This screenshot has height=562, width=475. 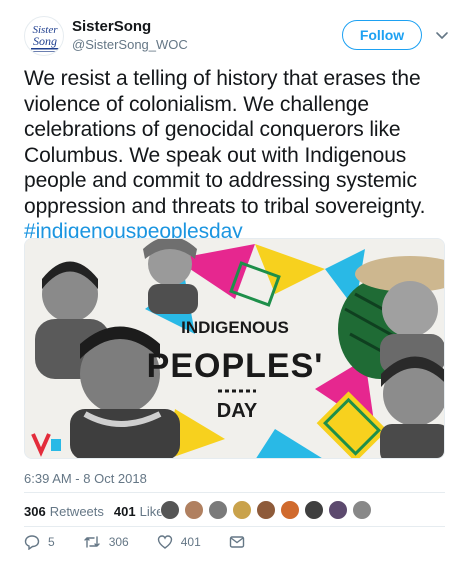 What do you see at coordinates (235, 366) in the screenshot?
I see `banner-line2: PEOPLES'` at bounding box center [235, 366].